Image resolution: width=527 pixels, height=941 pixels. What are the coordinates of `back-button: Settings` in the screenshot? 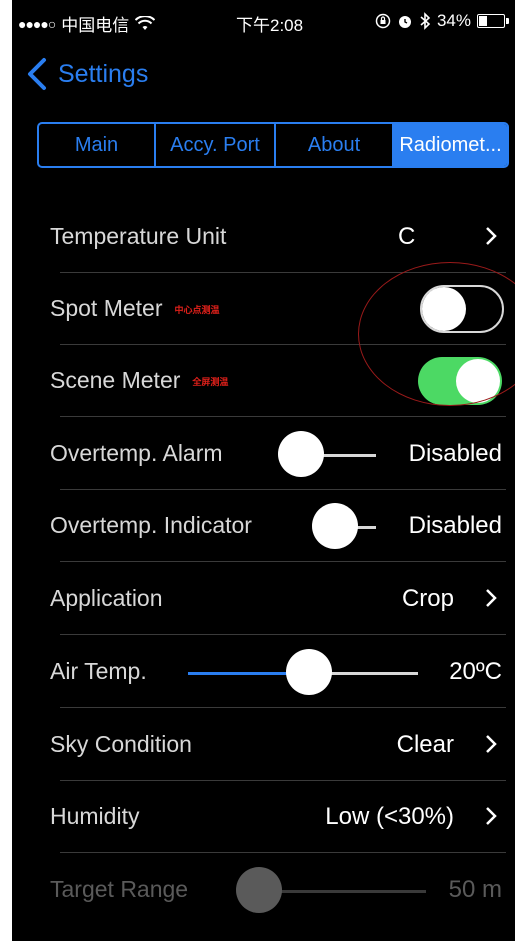 It's located at (85, 74).